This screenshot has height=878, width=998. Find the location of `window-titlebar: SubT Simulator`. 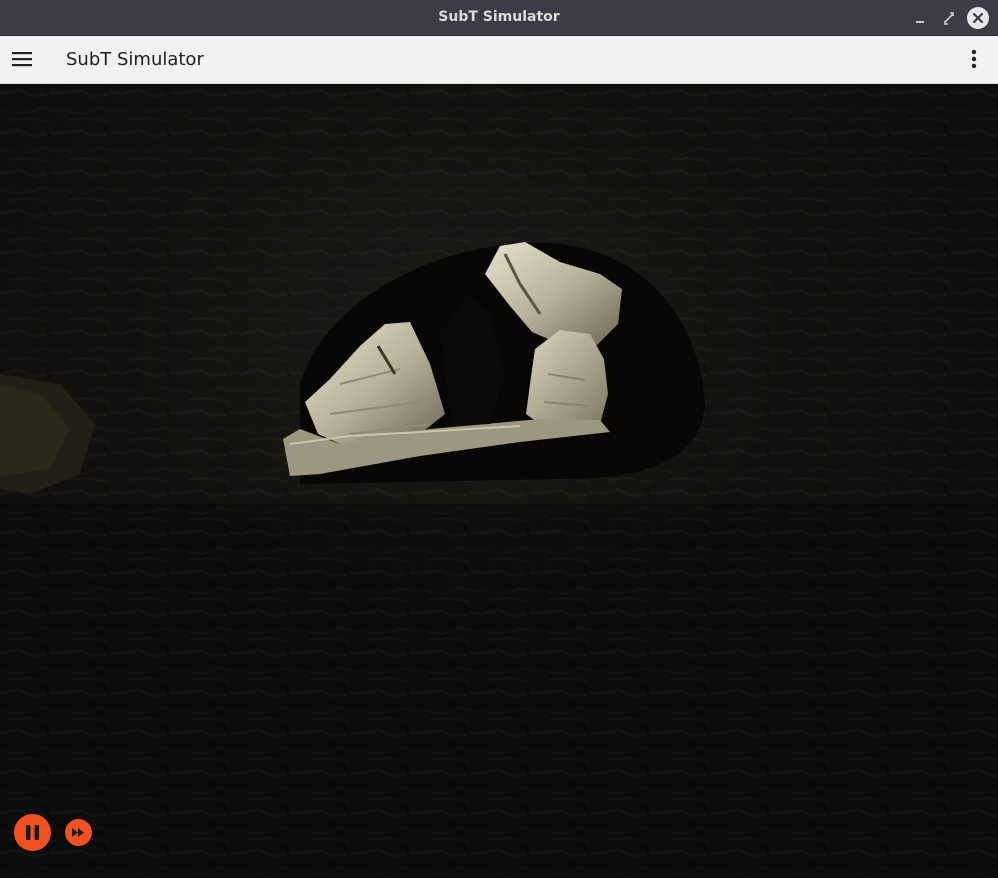

window-titlebar: SubT Simulator is located at coordinates (499, 18).